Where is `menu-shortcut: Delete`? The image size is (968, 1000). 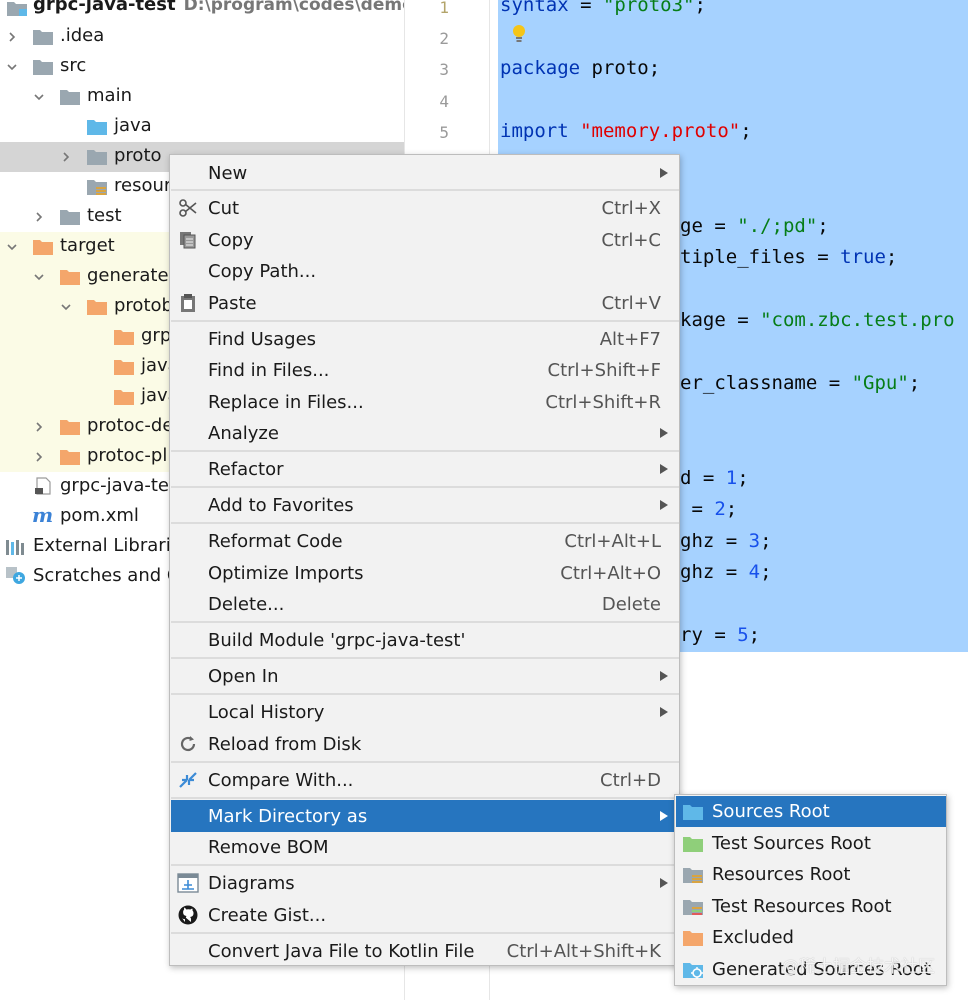 menu-shortcut: Delete is located at coordinates (631, 604).